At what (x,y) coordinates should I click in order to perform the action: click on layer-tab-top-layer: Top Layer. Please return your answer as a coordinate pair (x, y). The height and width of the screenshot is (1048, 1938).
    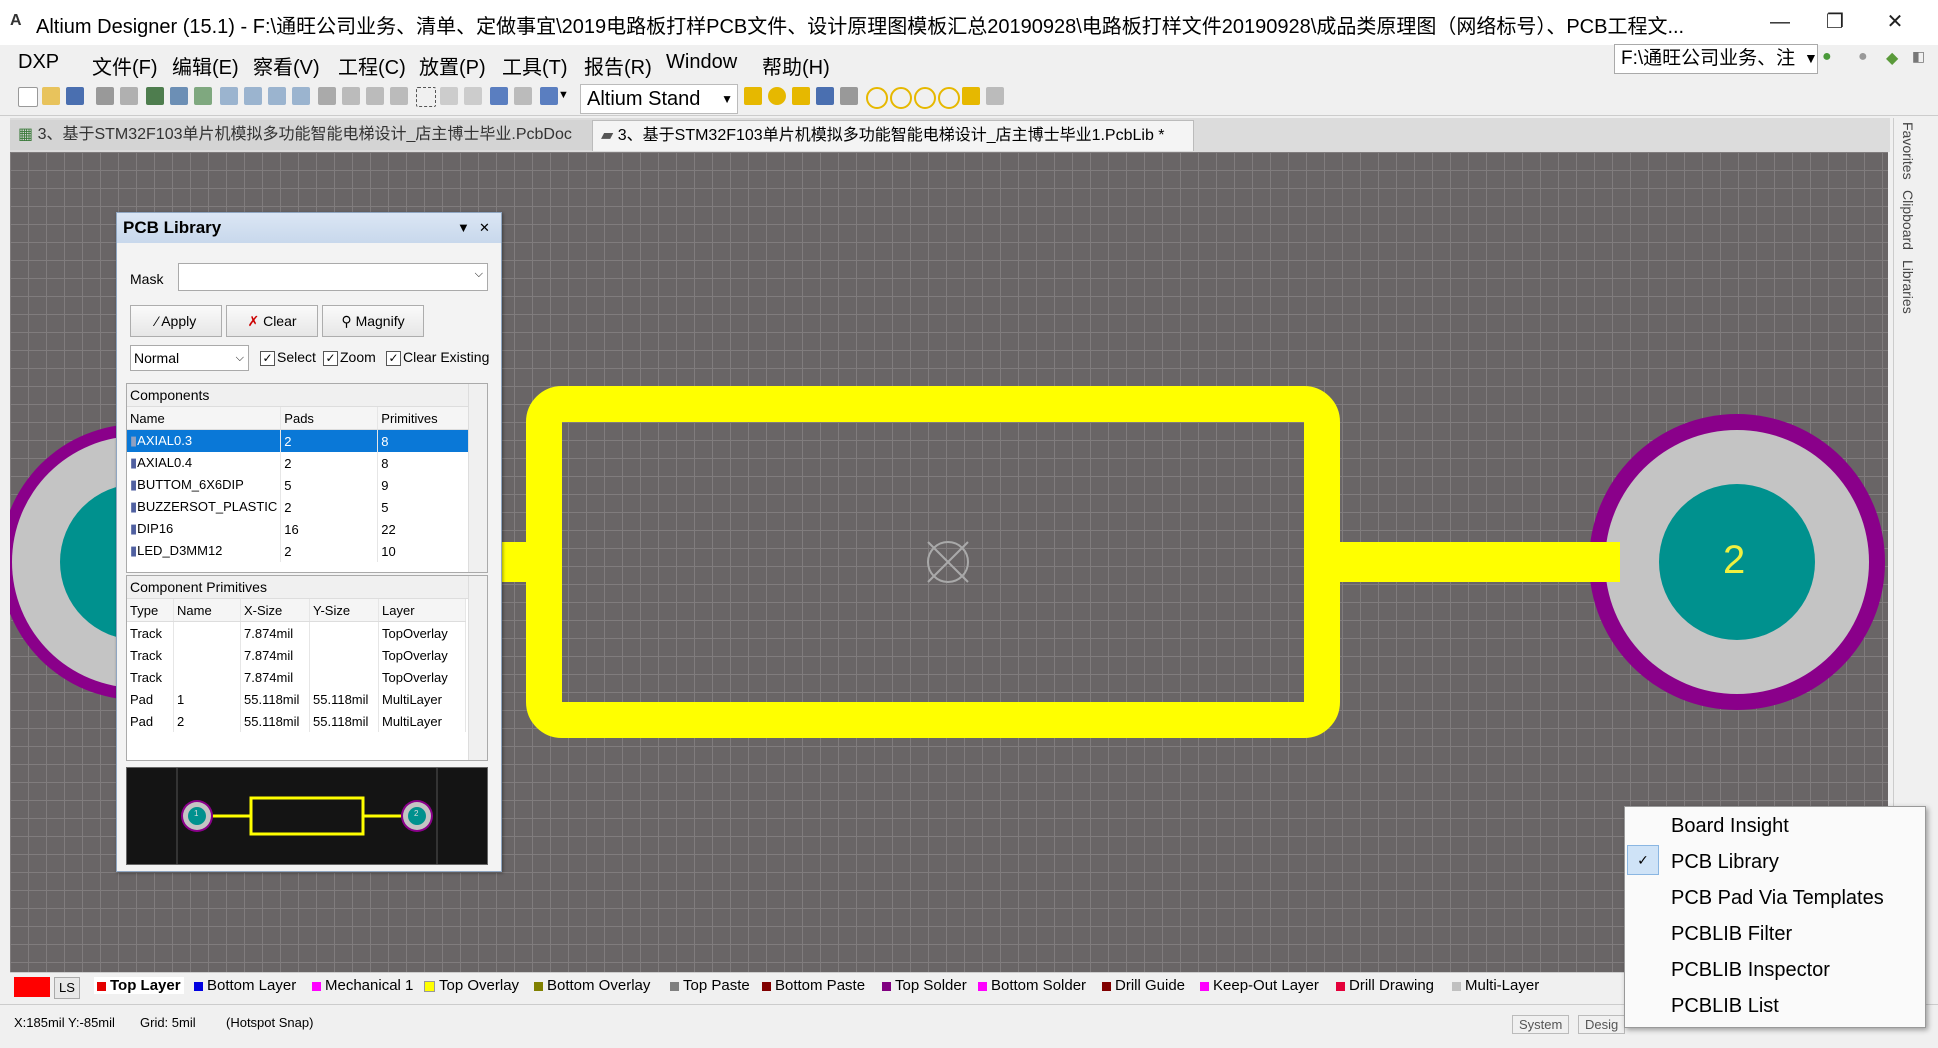
    Looking at the image, I should click on (139, 985).